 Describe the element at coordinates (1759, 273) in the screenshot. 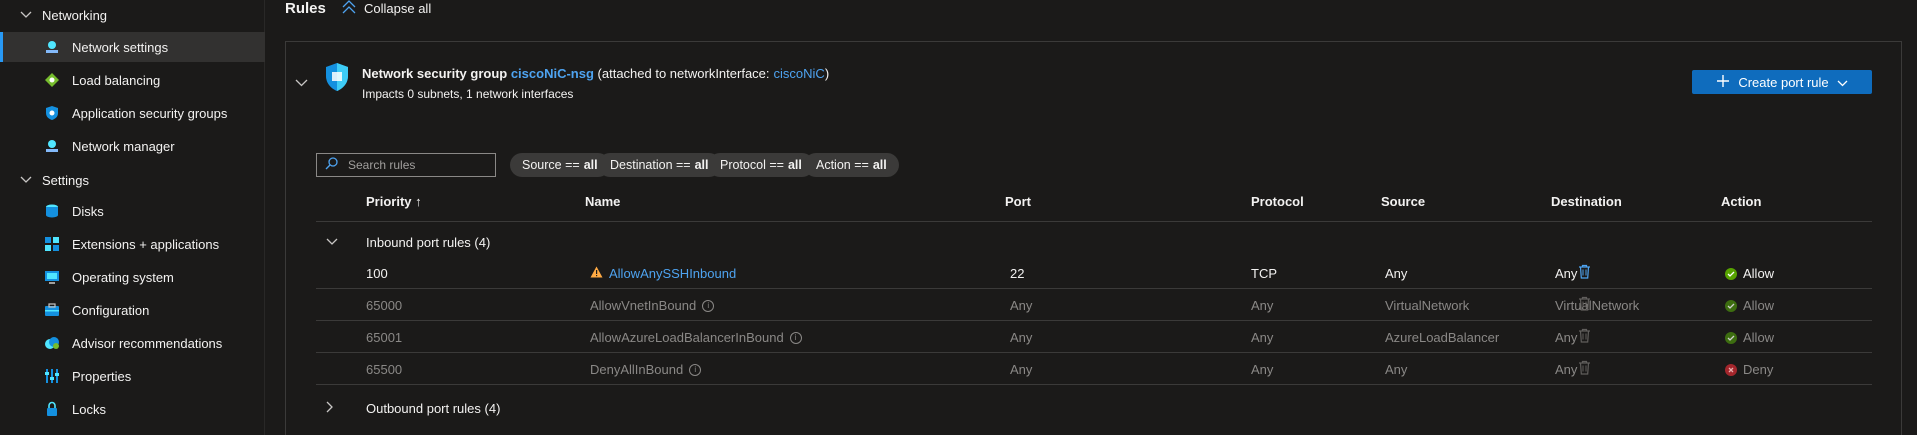

I see `action-label: Allow` at that location.